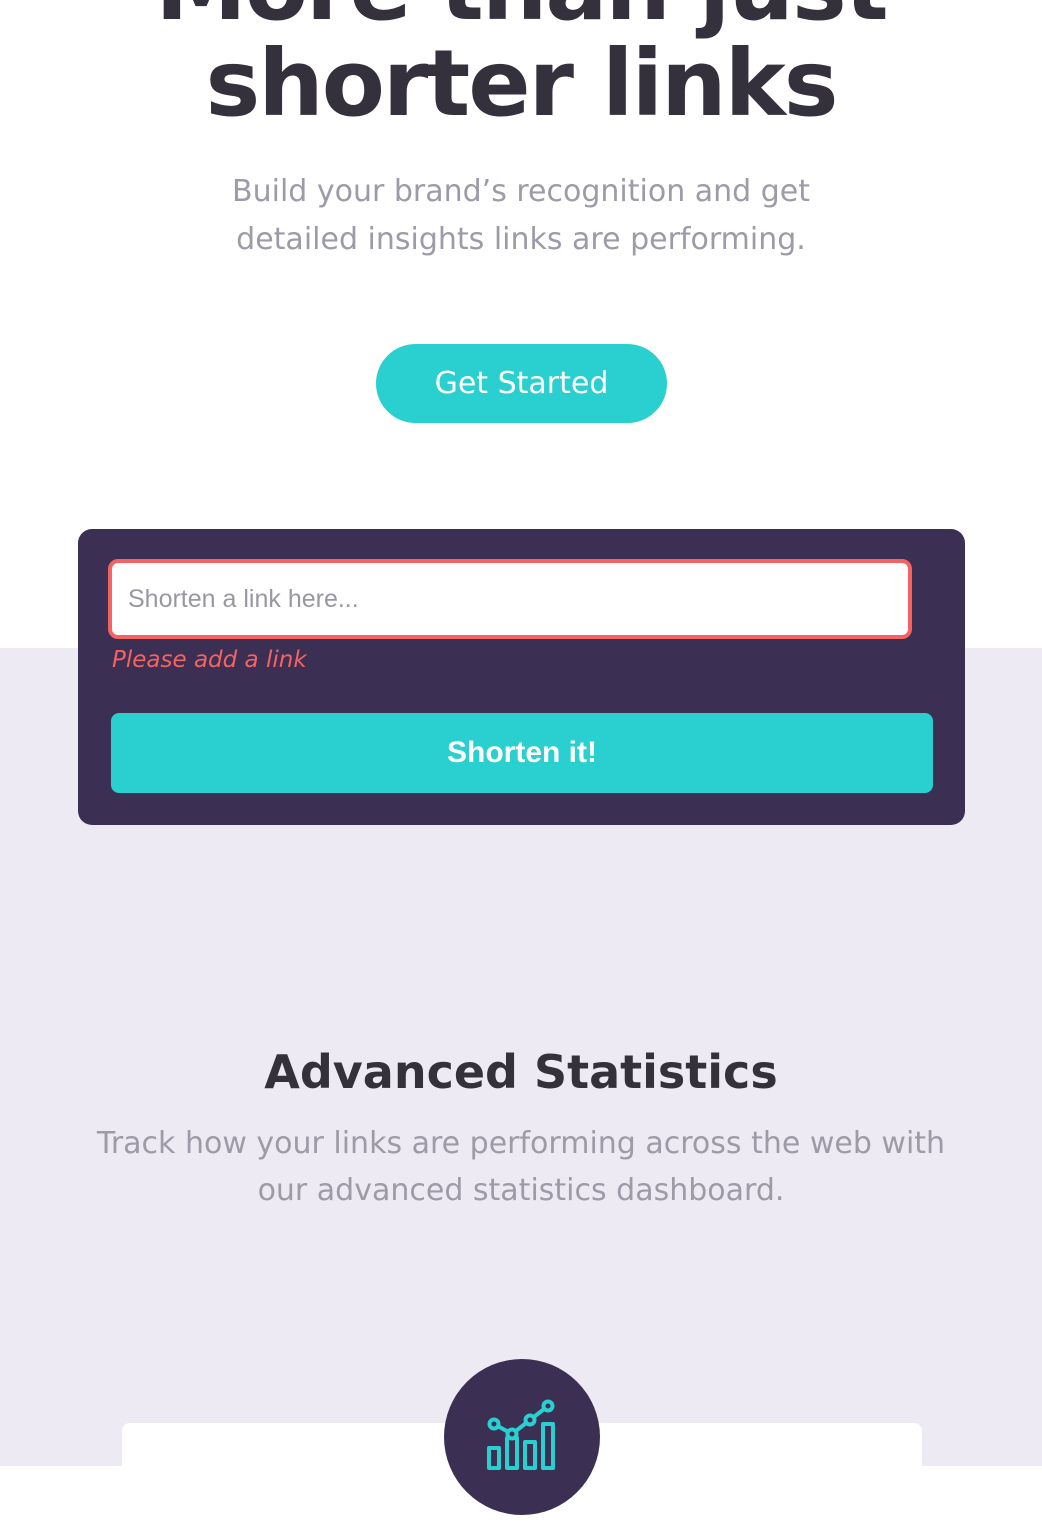 The width and height of the screenshot is (1042, 1523). Describe the element at coordinates (510, 599) in the screenshot. I see `link-input` at that location.